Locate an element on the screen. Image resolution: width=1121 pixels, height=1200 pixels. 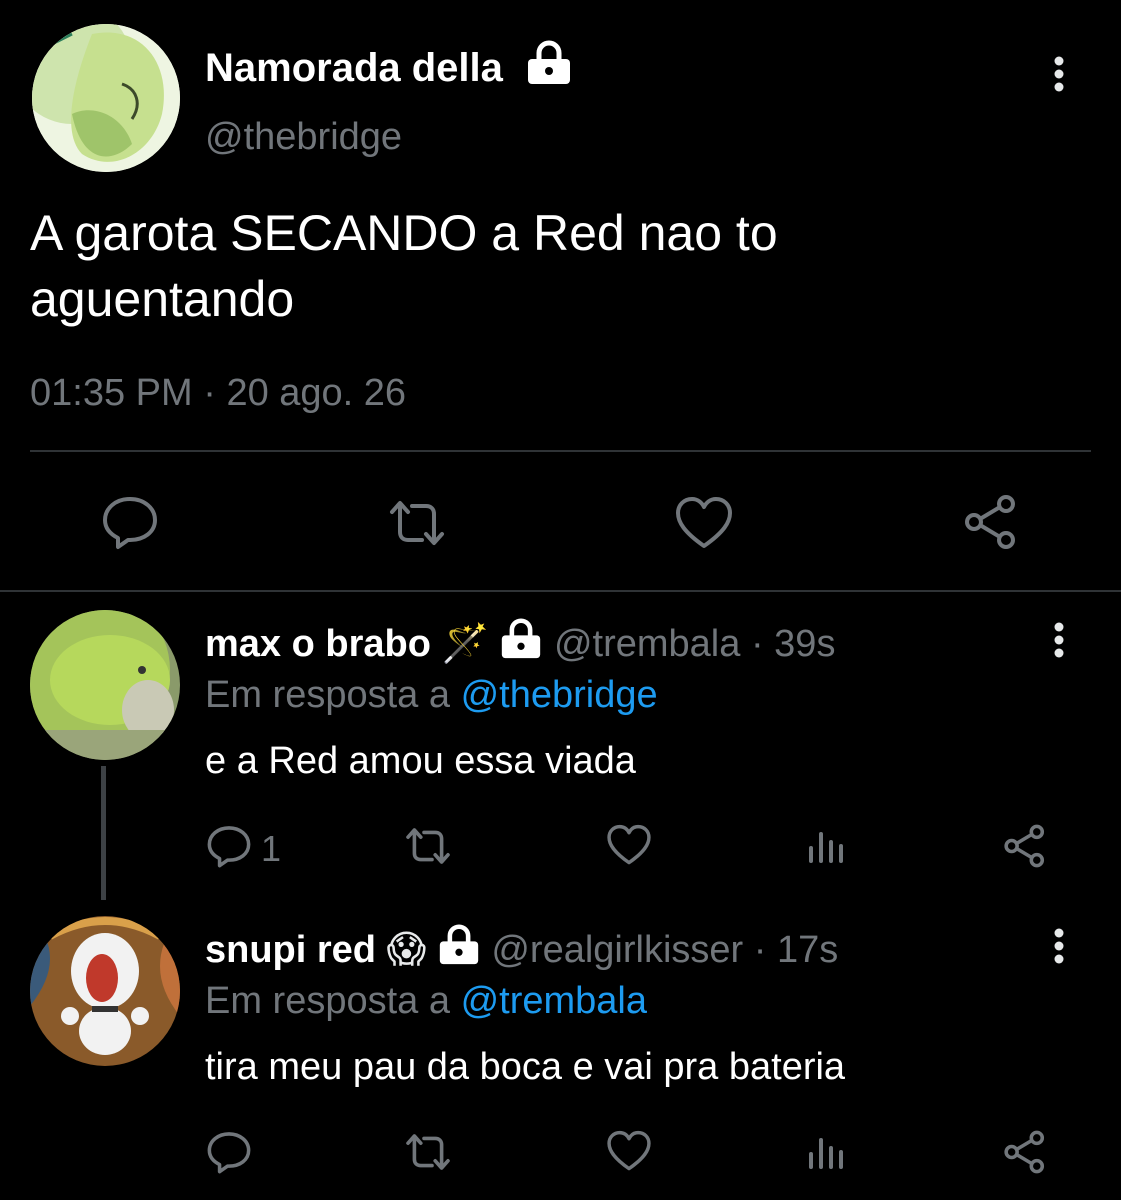
reply-header: max o brabo 🪄 @trembala · 39s is located at coordinates (520, 645).